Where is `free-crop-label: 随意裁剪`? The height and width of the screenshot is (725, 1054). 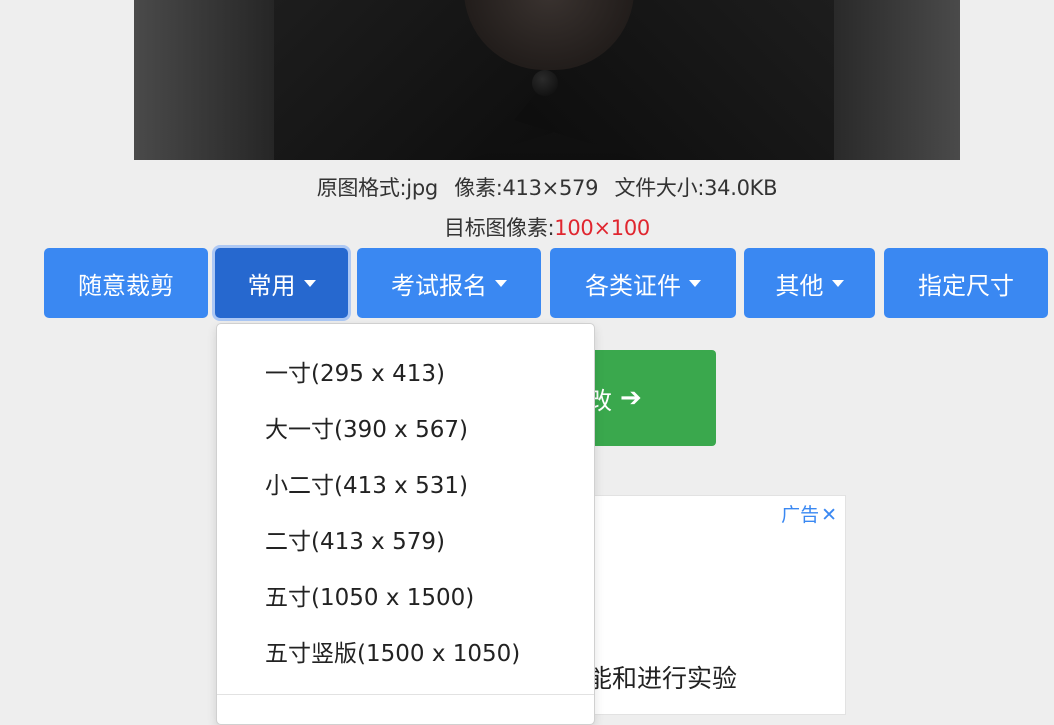 free-crop-label: 随意裁剪 is located at coordinates (126, 285).